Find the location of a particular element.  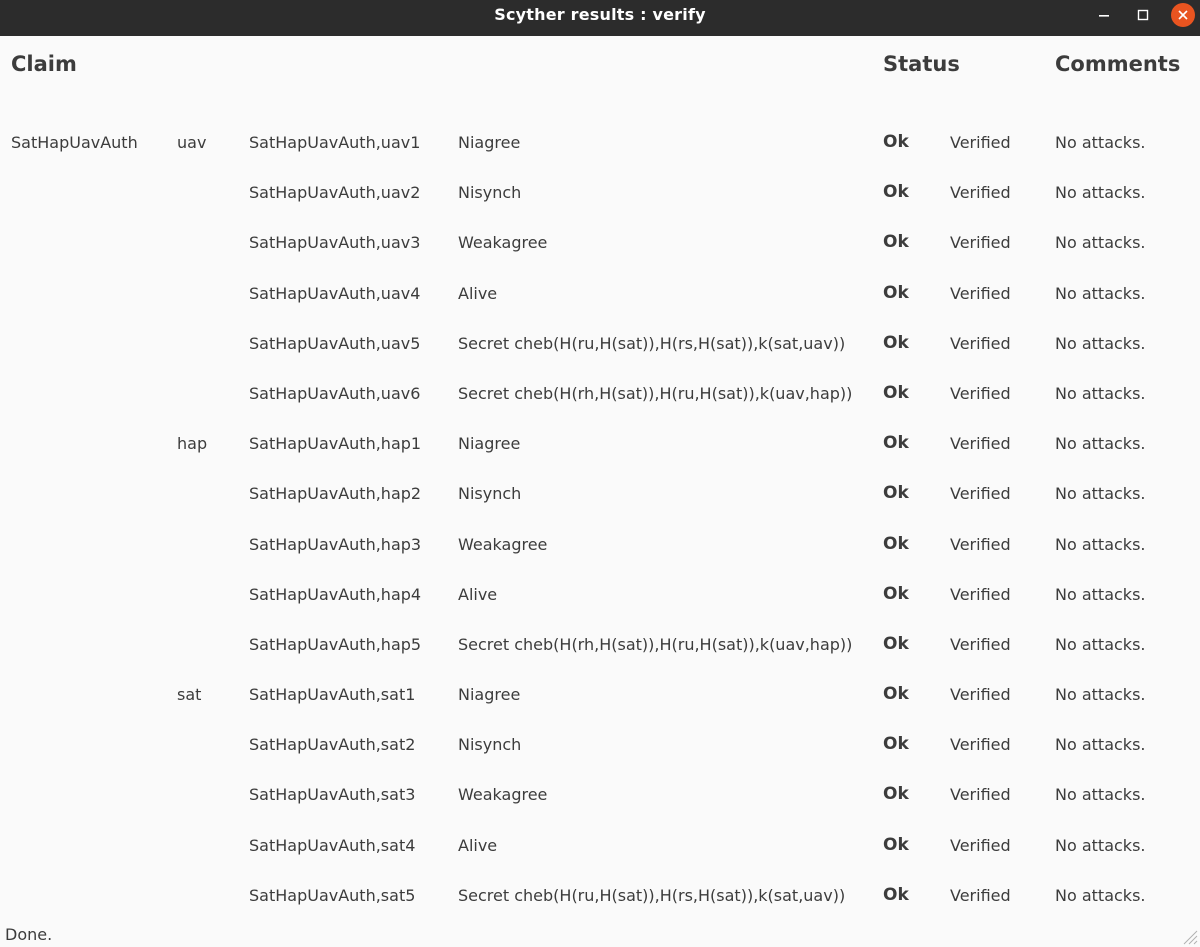

claim-id: SatHapUavAuth,uav2 is located at coordinates (335, 193).